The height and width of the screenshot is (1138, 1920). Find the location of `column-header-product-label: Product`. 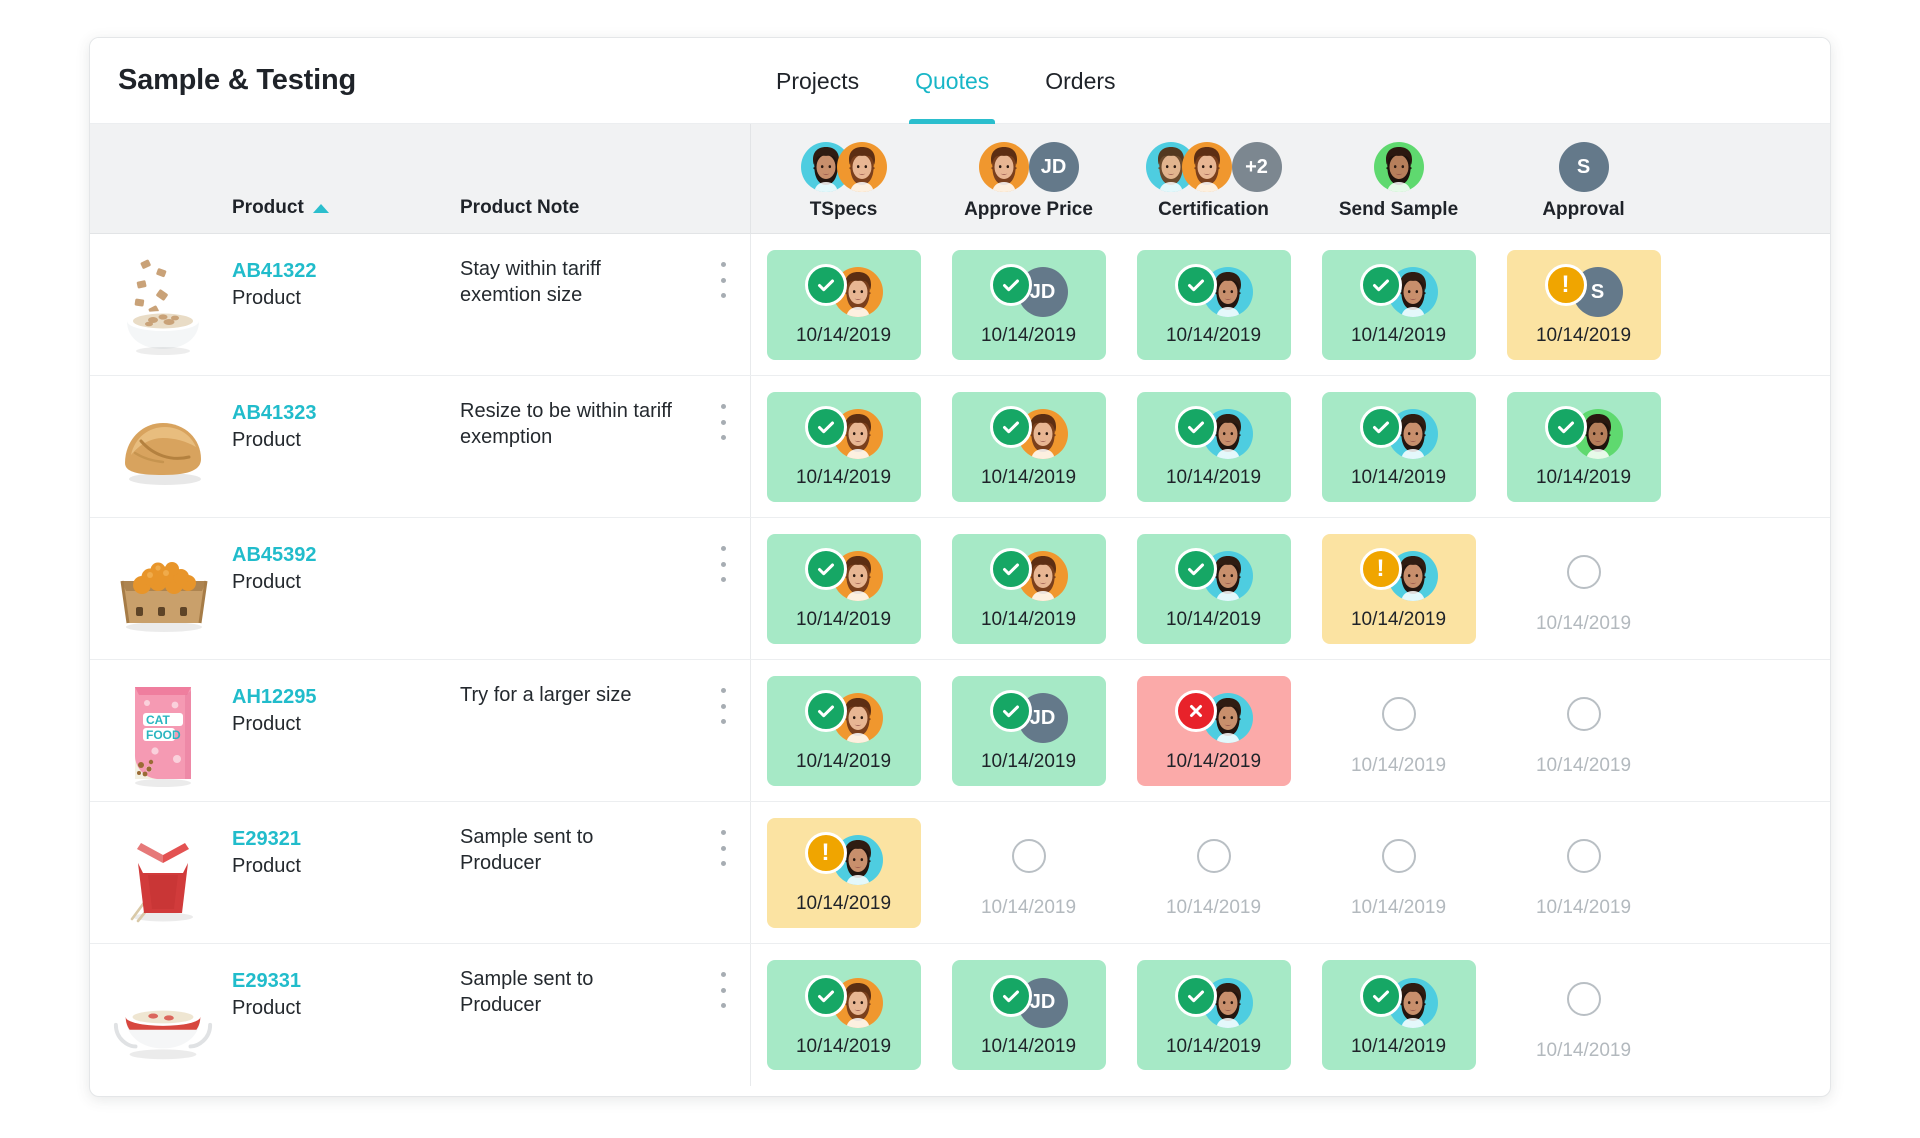

column-header-product-label: Product is located at coordinates (268, 207).